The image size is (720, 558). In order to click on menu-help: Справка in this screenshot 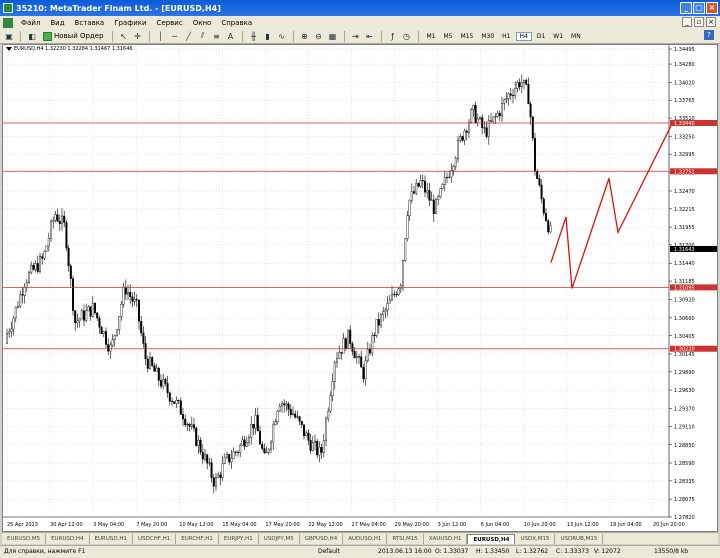, I will do `click(236, 23)`.